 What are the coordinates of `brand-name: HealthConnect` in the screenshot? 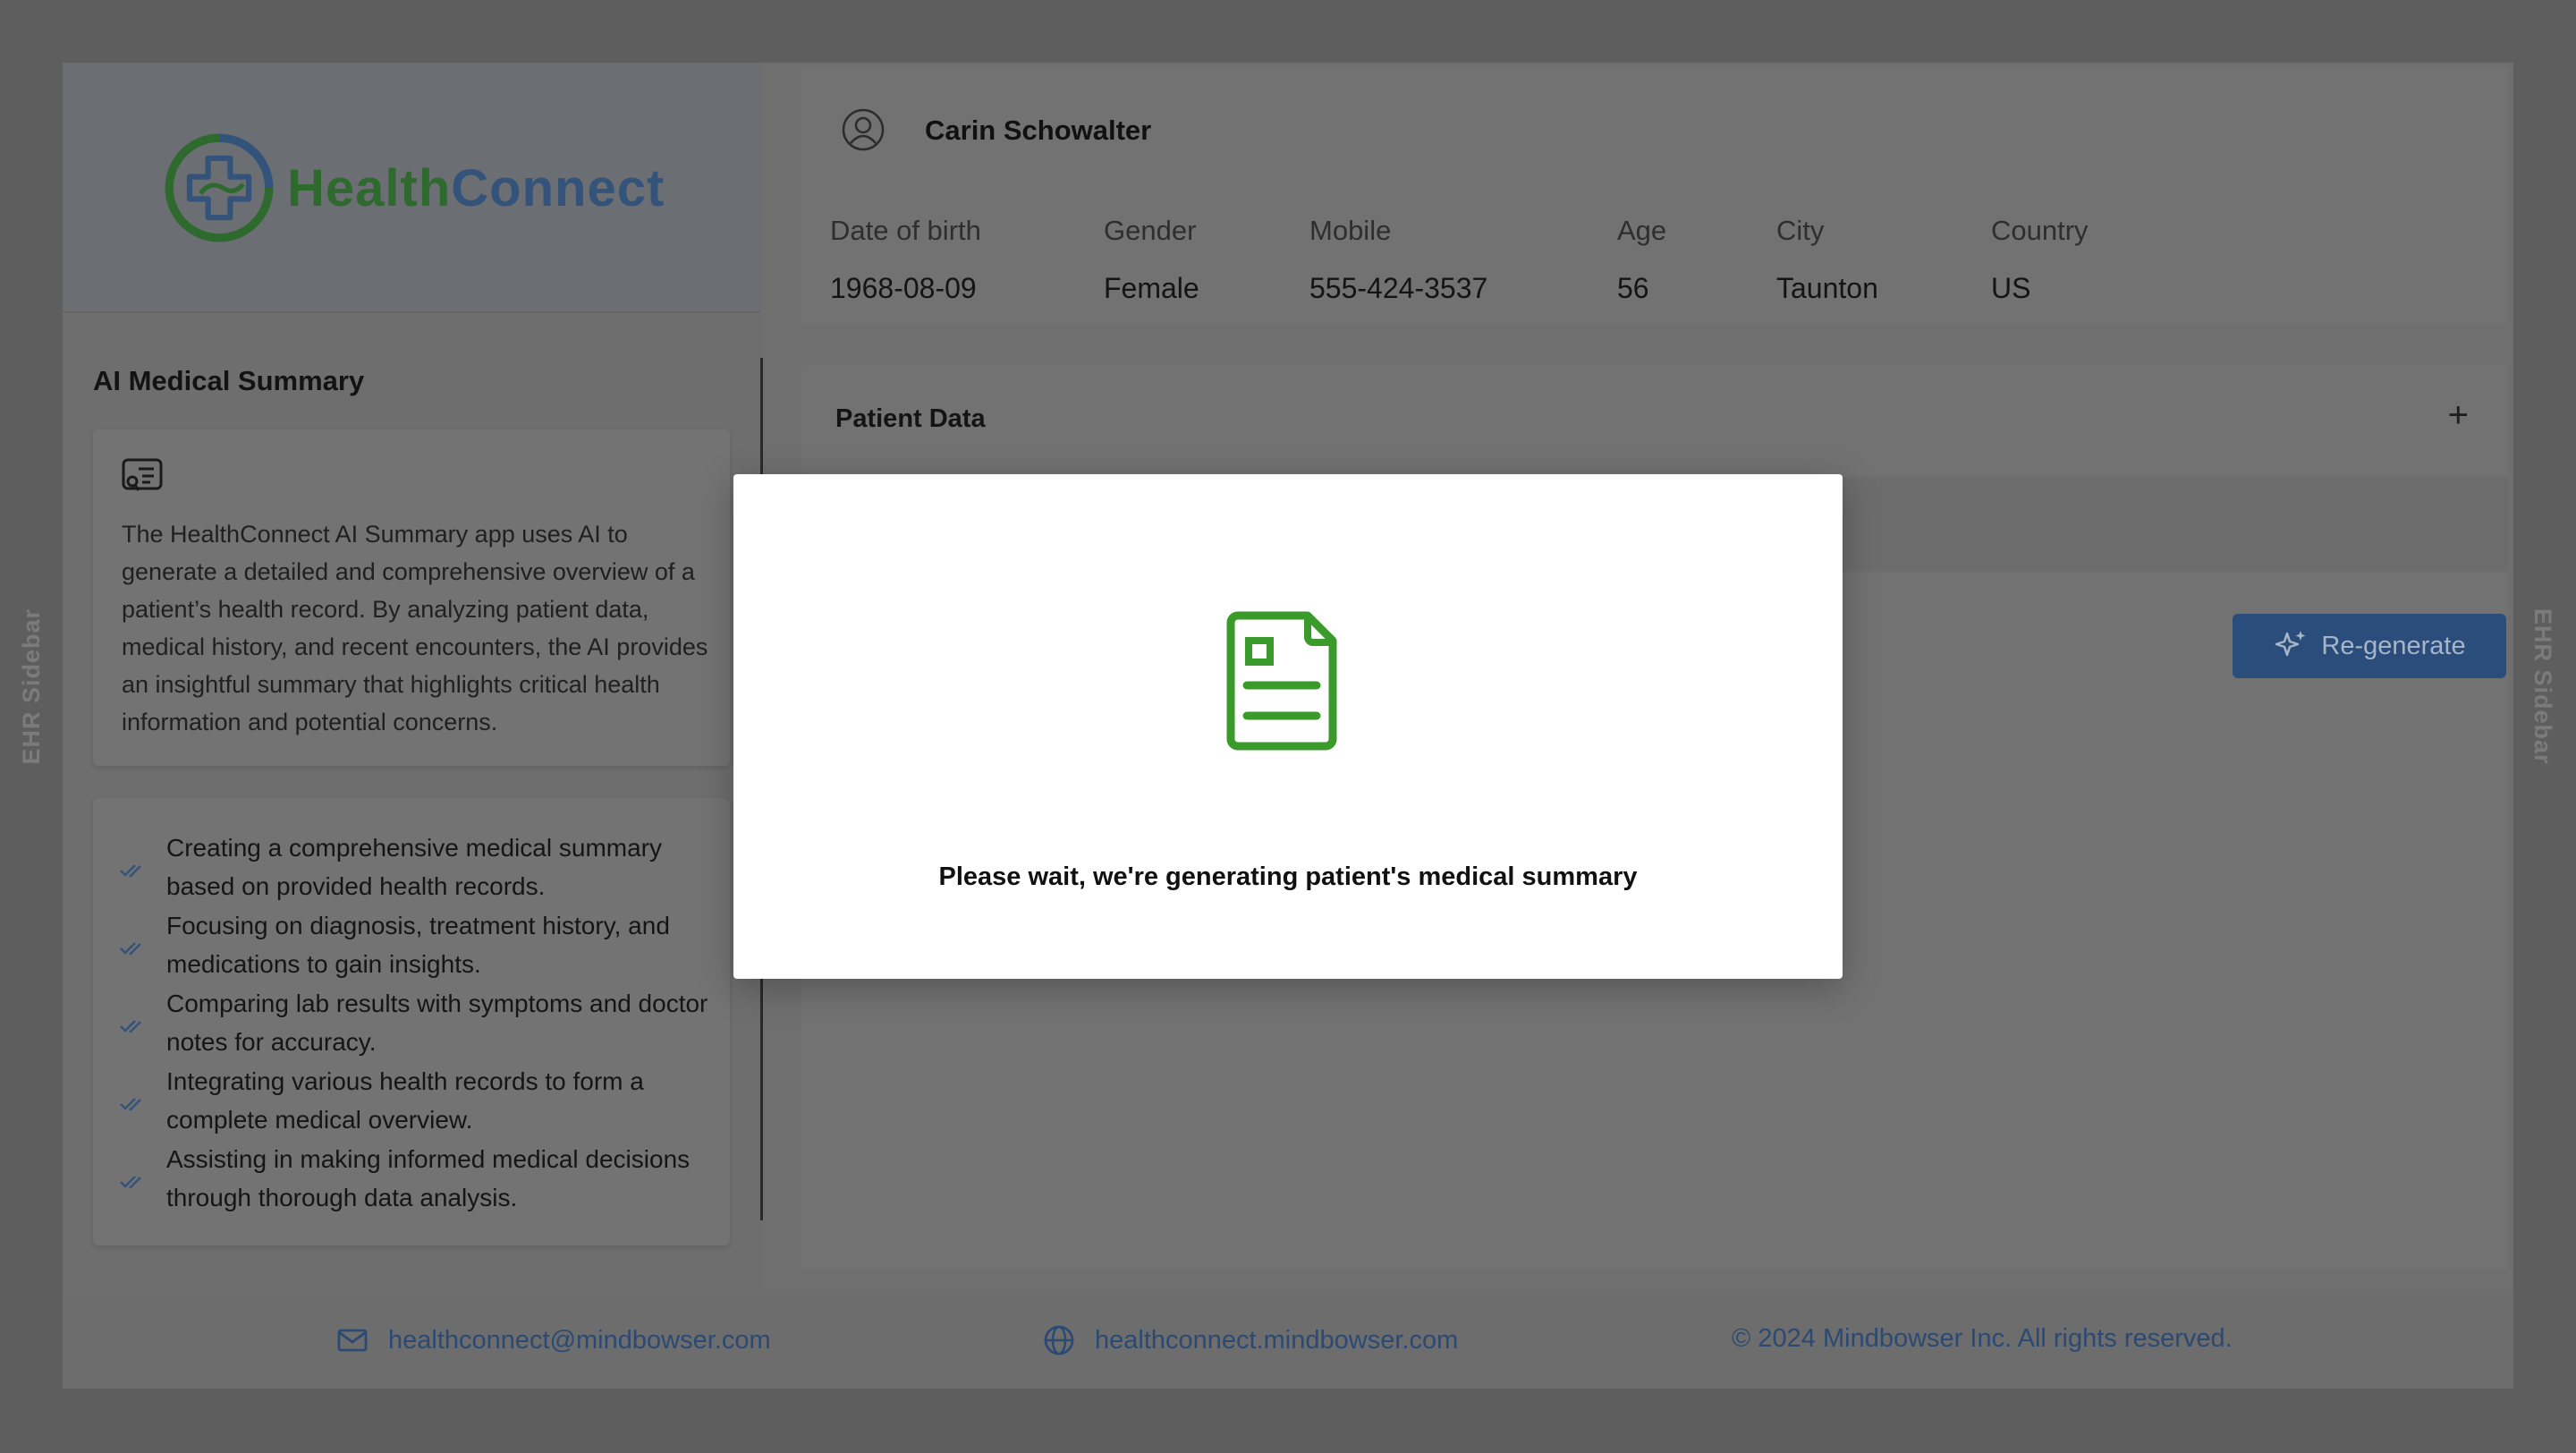 It's located at (476, 187).